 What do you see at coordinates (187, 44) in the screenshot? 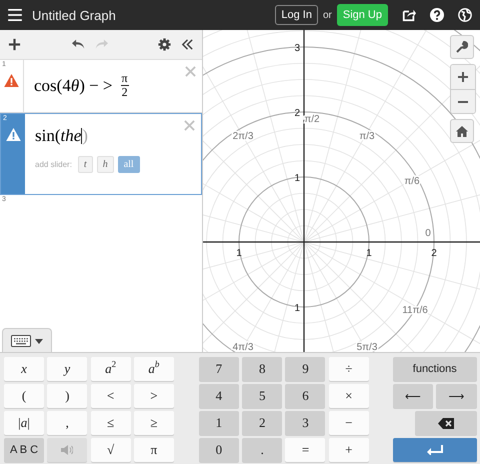
I see `collapse-icon` at bounding box center [187, 44].